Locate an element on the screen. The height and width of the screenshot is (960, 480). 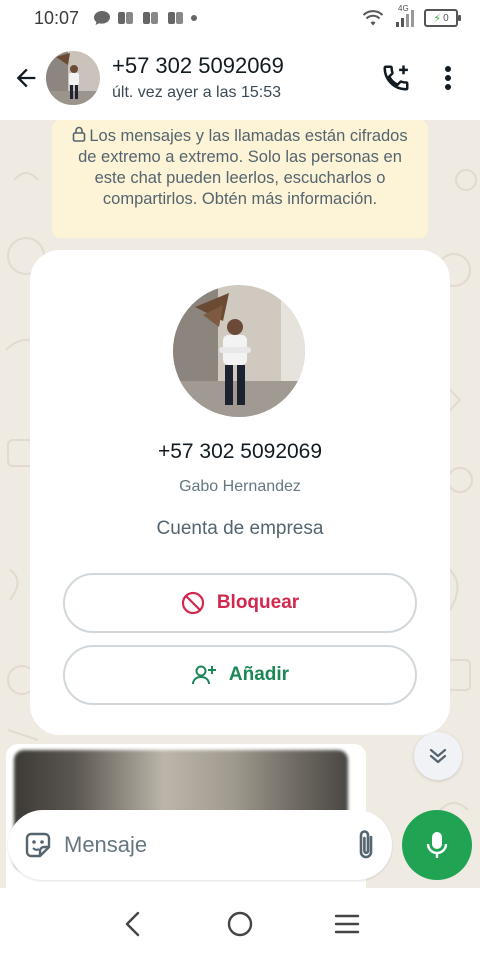
block-button: Bloquear is located at coordinates (240, 603).